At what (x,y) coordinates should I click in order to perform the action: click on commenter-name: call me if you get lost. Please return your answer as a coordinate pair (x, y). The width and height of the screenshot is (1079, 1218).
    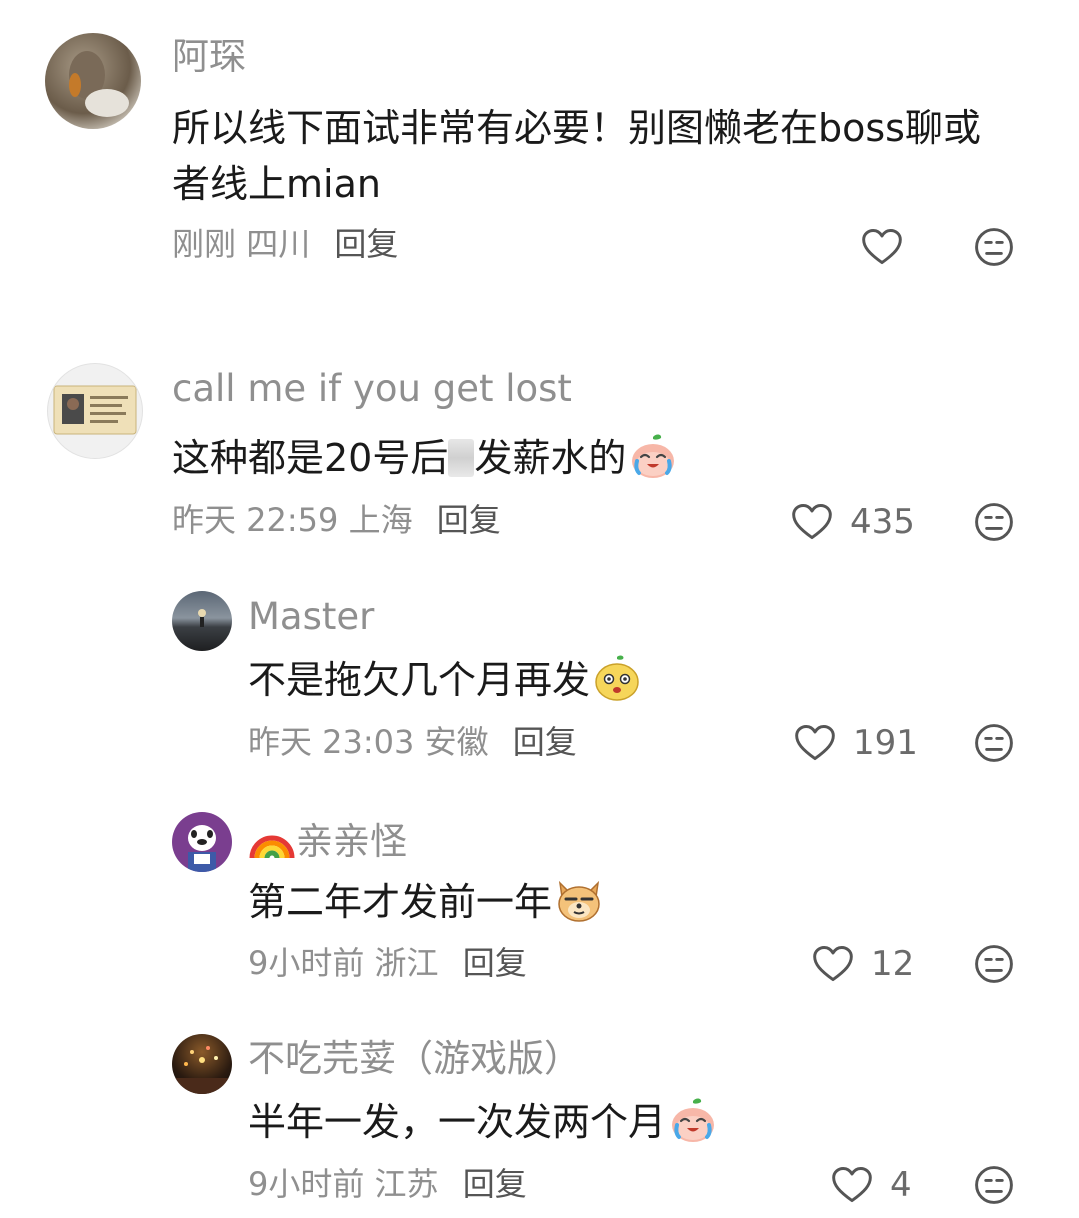
    Looking at the image, I should click on (372, 388).